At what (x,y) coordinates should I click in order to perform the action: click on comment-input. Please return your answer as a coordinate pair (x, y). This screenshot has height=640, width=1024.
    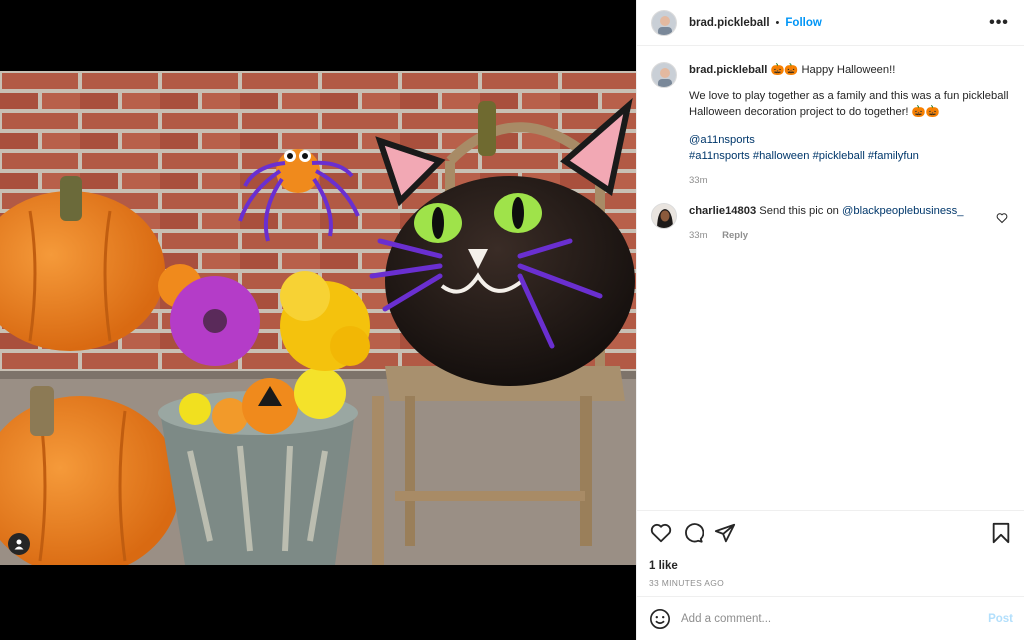
    Looking at the image, I should click on (835, 618).